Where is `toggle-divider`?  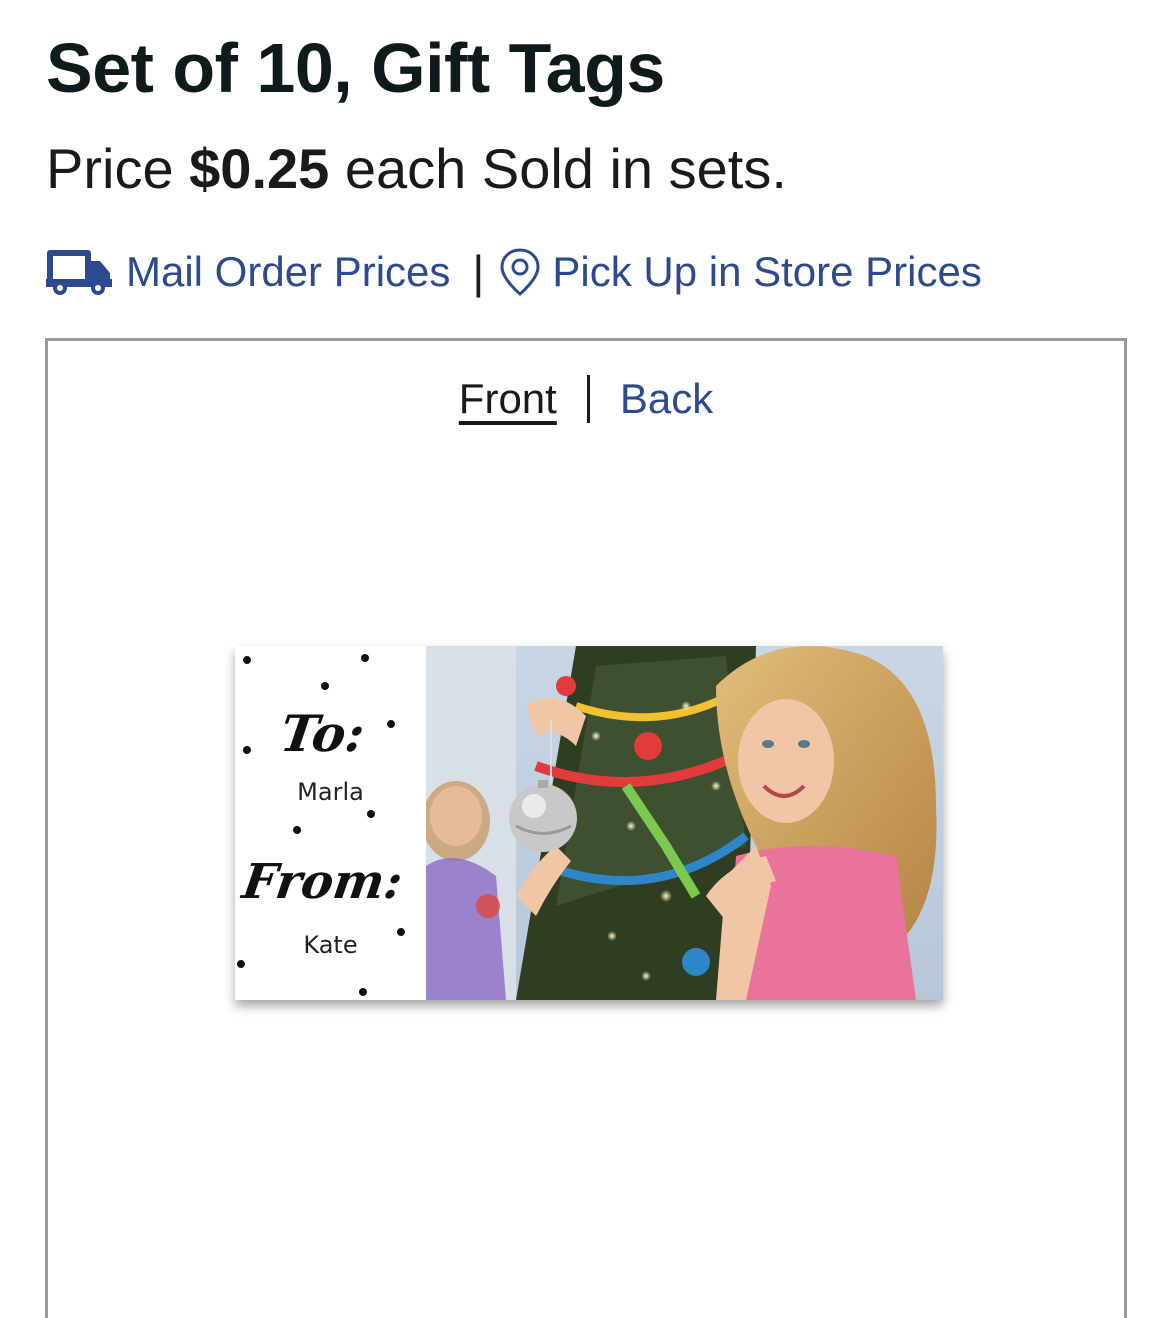 toggle-divider is located at coordinates (588, 399).